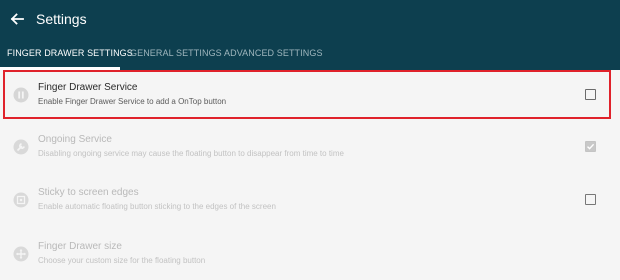 The width and height of the screenshot is (620, 280). Describe the element at coordinates (88, 192) in the screenshot. I see `setting-label: Sticky to screen edges` at that location.